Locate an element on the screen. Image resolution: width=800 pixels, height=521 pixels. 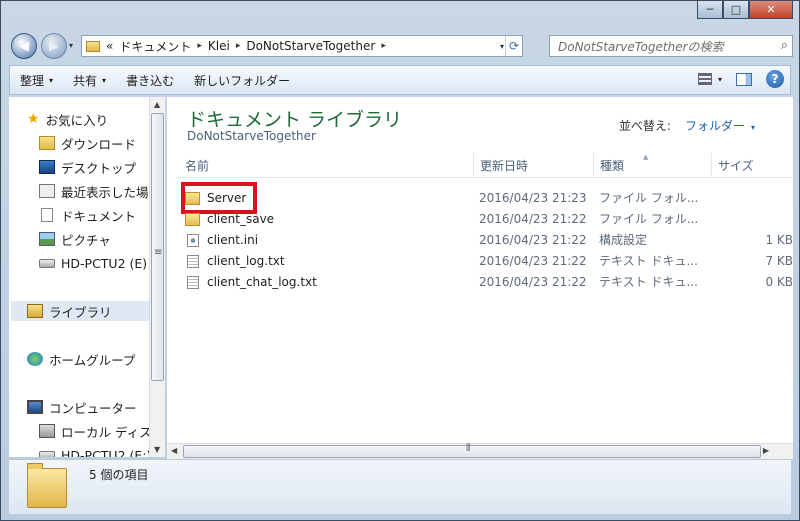
file-row-client-ini: client.ini 2016/04/23 21:22 構成設定 1 KB is located at coordinates (484, 240).